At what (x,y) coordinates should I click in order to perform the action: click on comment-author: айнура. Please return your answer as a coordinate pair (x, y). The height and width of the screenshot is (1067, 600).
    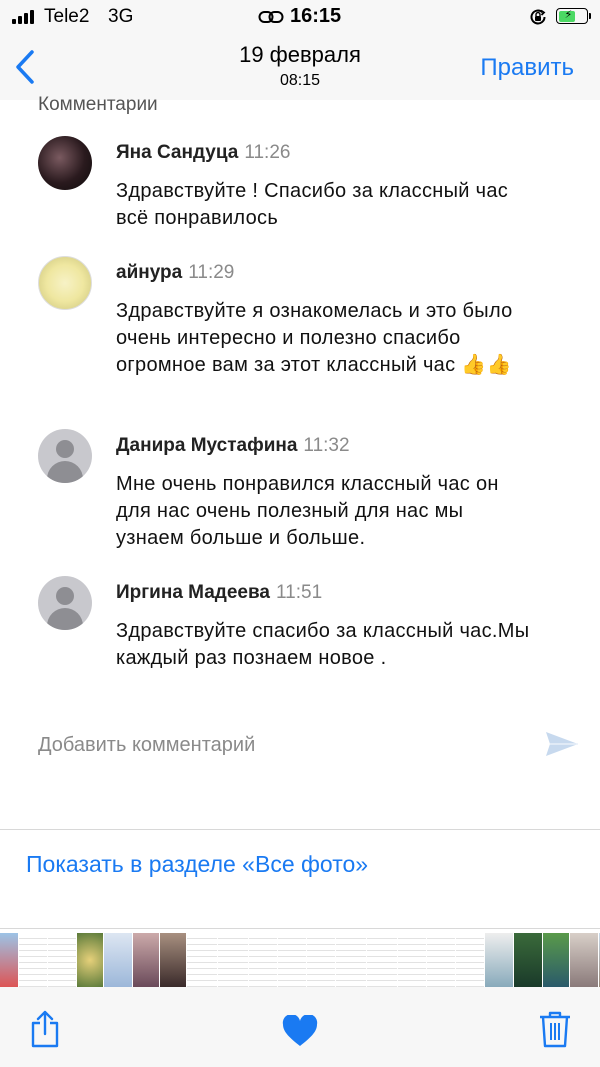
    Looking at the image, I should click on (149, 272).